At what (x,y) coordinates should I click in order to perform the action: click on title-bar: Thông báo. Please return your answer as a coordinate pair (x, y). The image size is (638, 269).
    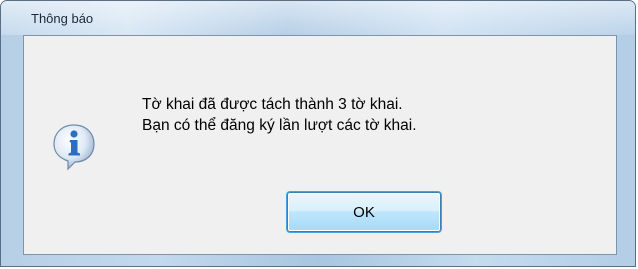
    Looking at the image, I should click on (318, 18).